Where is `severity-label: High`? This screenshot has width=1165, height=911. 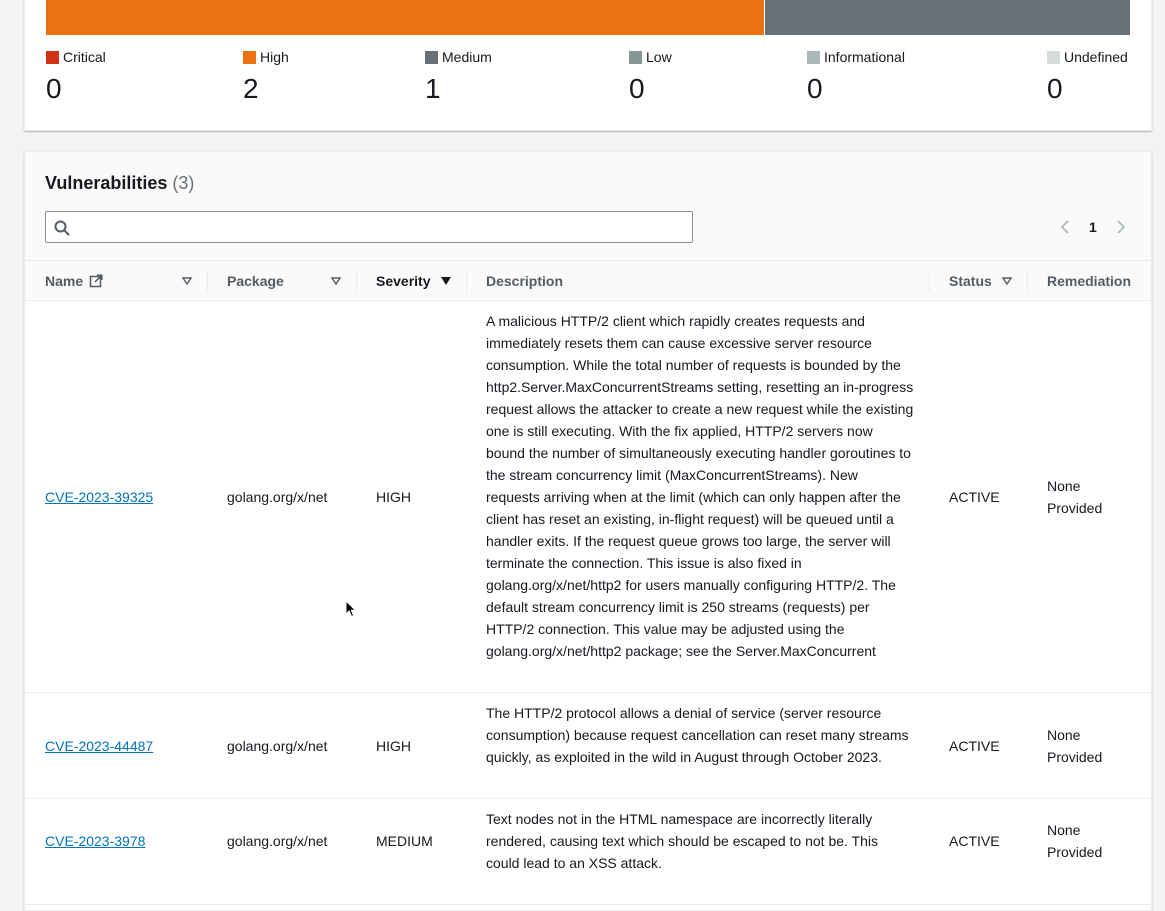 severity-label: High is located at coordinates (274, 57).